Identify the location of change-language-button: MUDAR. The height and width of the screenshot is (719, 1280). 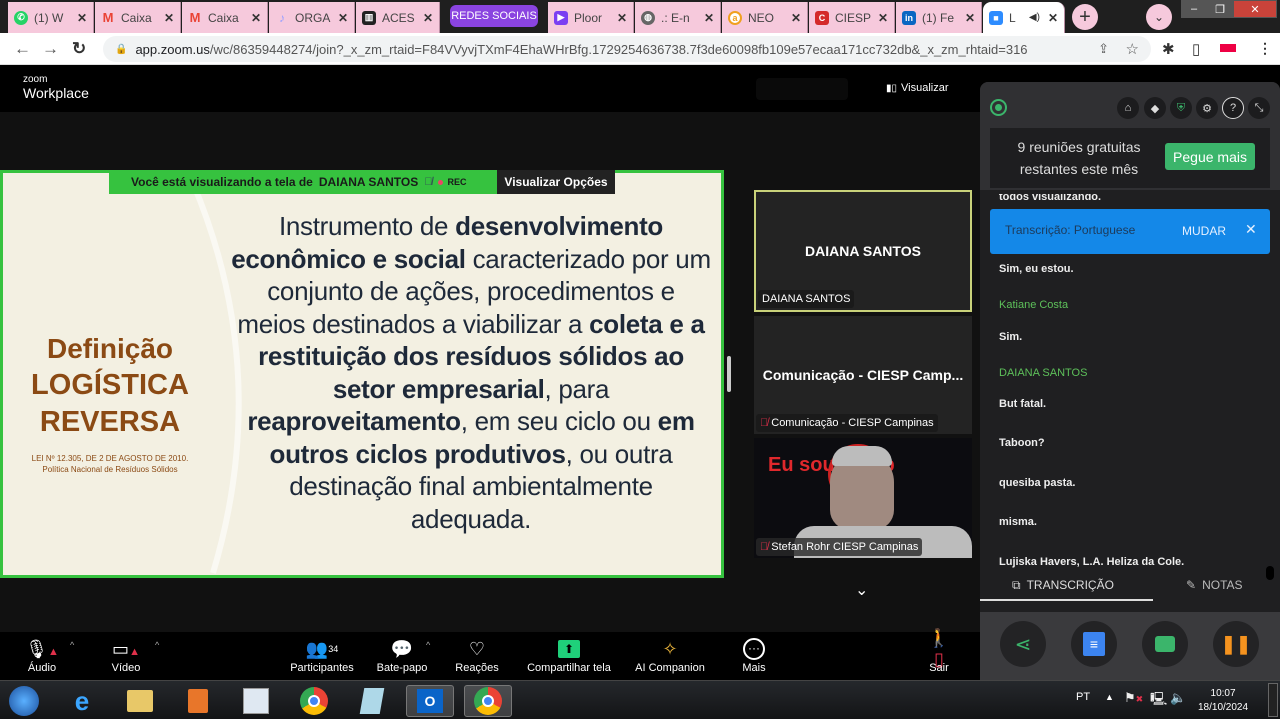
(1204, 231).